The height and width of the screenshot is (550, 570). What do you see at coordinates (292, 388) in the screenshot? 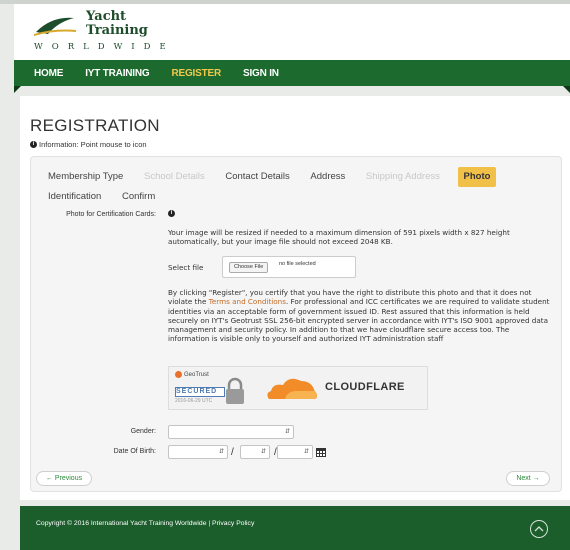
I see `cloudflare-cloud-icon` at bounding box center [292, 388].